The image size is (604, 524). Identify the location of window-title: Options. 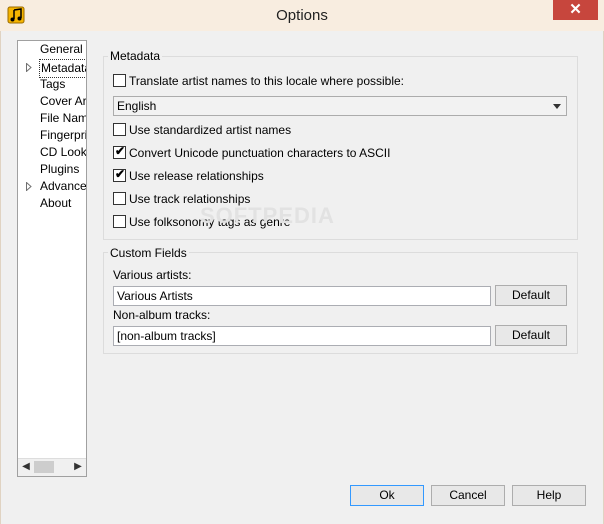
(302, 15).